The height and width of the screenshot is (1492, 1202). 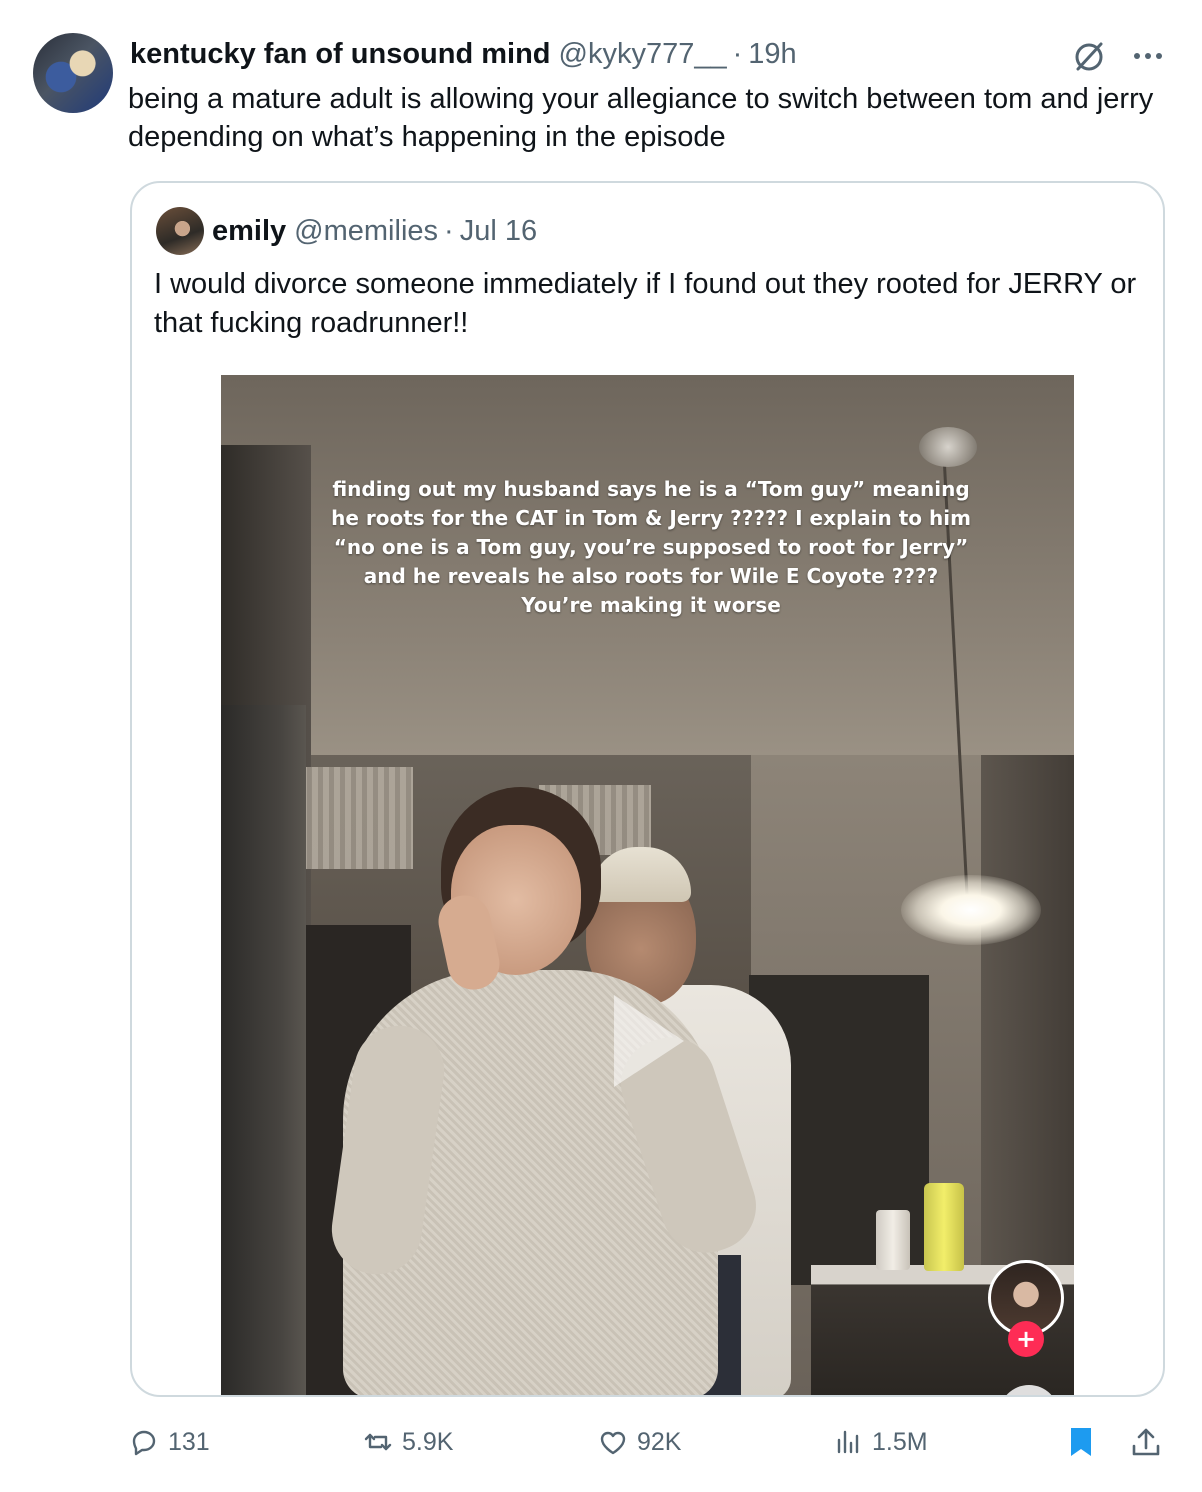 What do you see at coordinates (1089, 56) in the screenshot?
I see `grok-icon` at bounding box center [1089, 56].